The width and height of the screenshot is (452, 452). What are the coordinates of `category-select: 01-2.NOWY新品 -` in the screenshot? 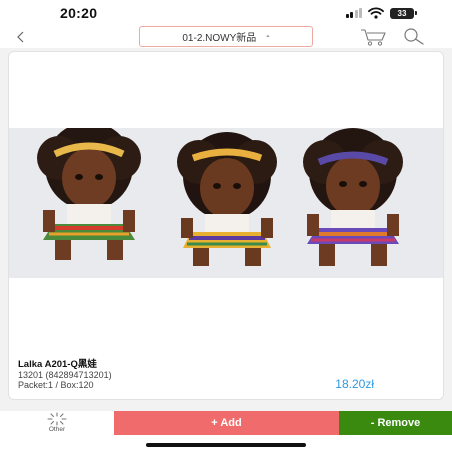 It's located at (226, 36).